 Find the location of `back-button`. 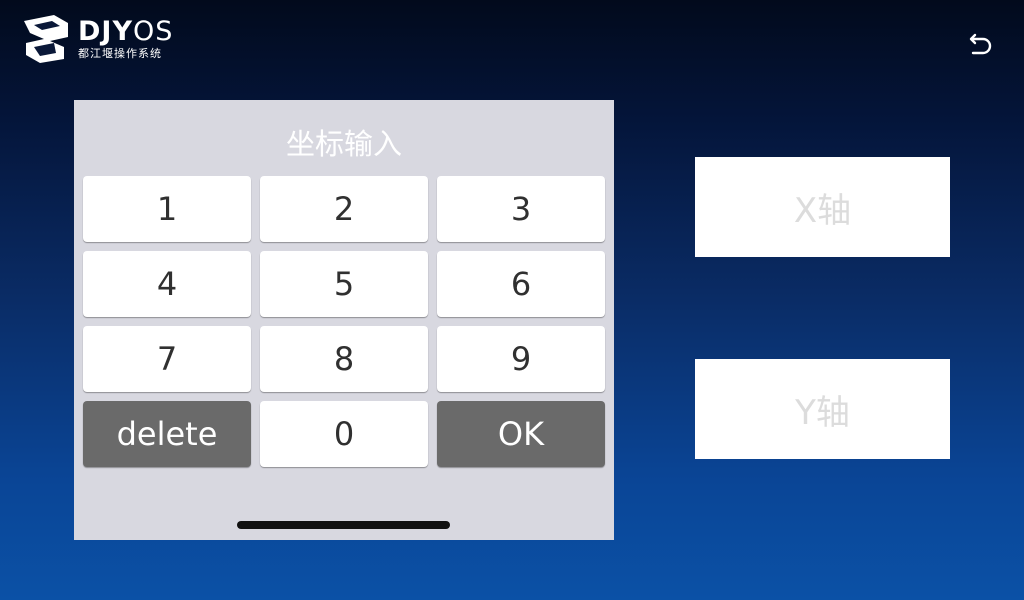

back-button is located at coordinates (981, 43).